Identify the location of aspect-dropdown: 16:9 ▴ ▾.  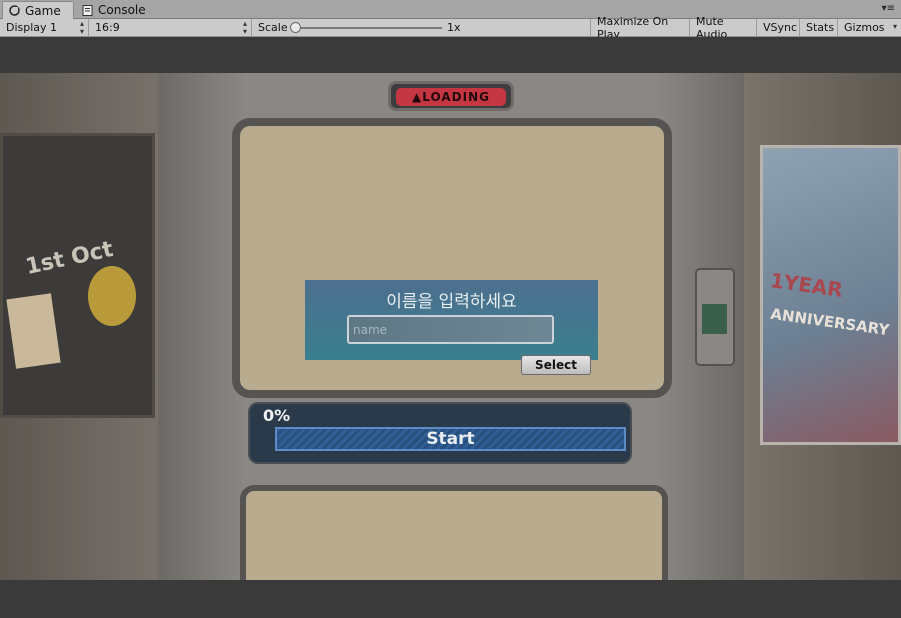
(170, 27).